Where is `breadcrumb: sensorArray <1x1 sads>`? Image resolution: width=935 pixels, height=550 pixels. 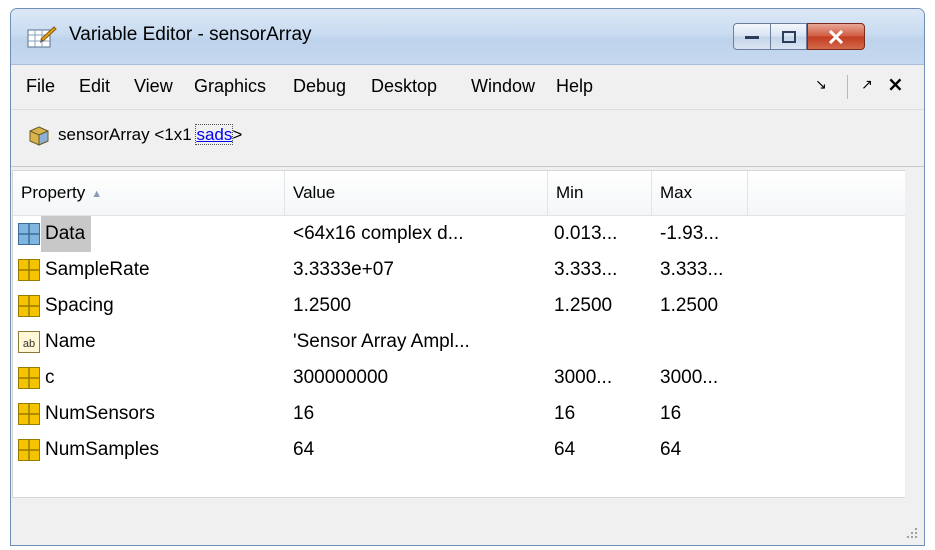 breadcrumb: sensorArray <1x1 sads> is located at coordinates (467, 138).